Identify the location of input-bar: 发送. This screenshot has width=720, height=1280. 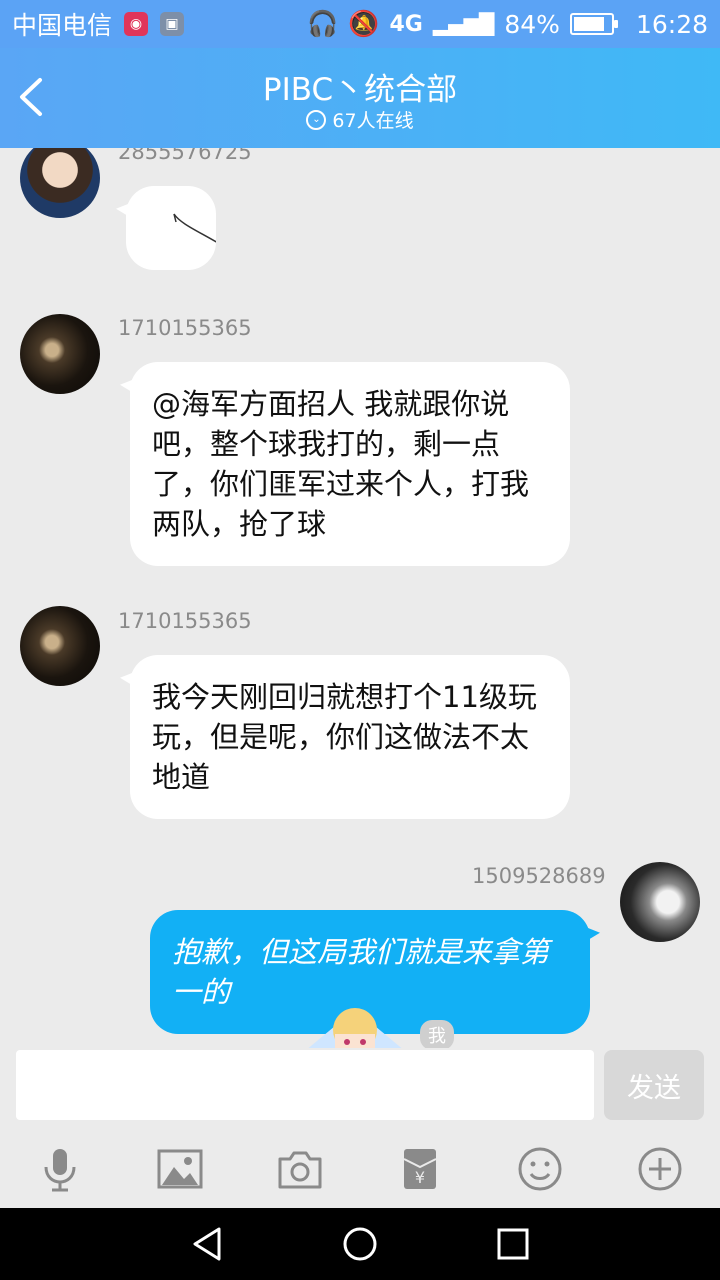
(360, 1089).